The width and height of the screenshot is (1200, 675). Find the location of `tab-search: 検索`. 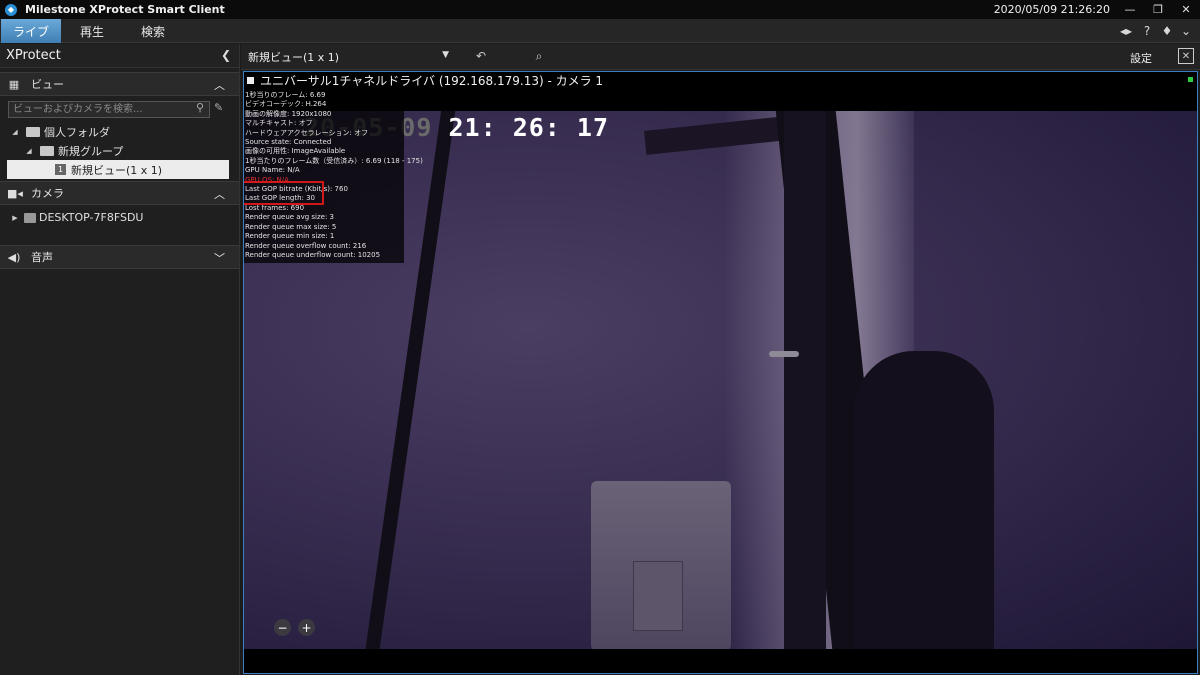

tab-search: 検索 is located at coordinates (153, 31).